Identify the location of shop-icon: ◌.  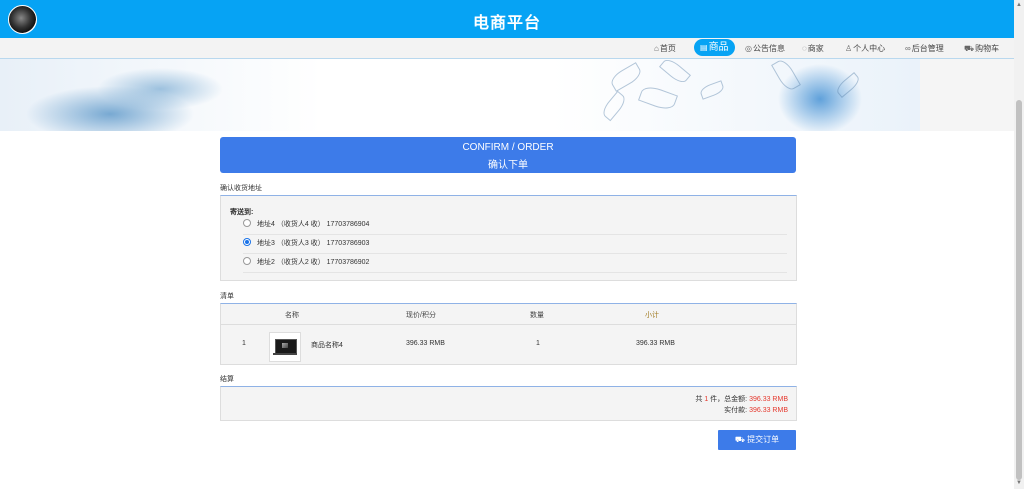
(804, 48).